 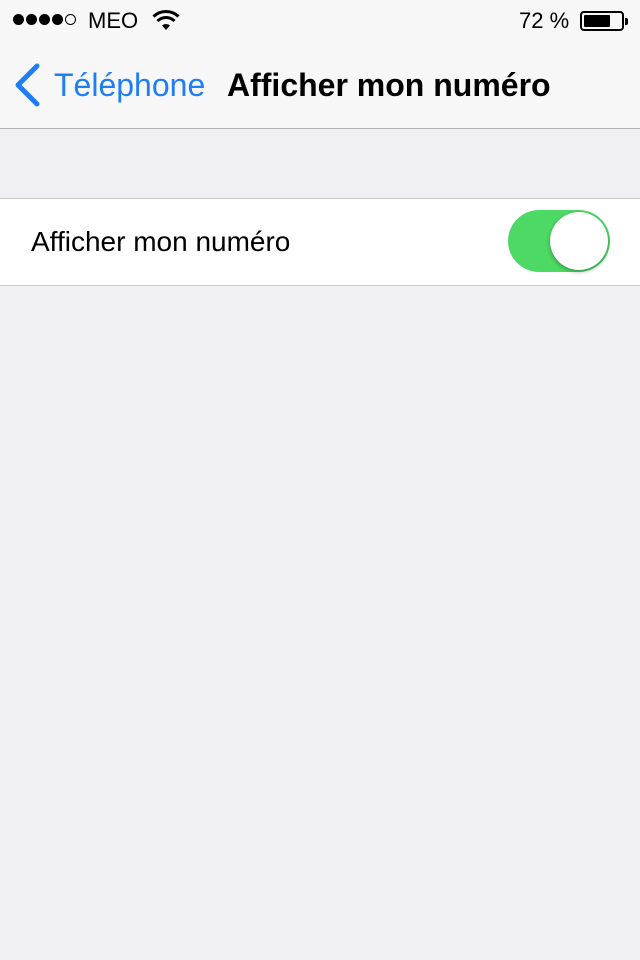 I want to click on battery-nub, so click(x=626, y=21).